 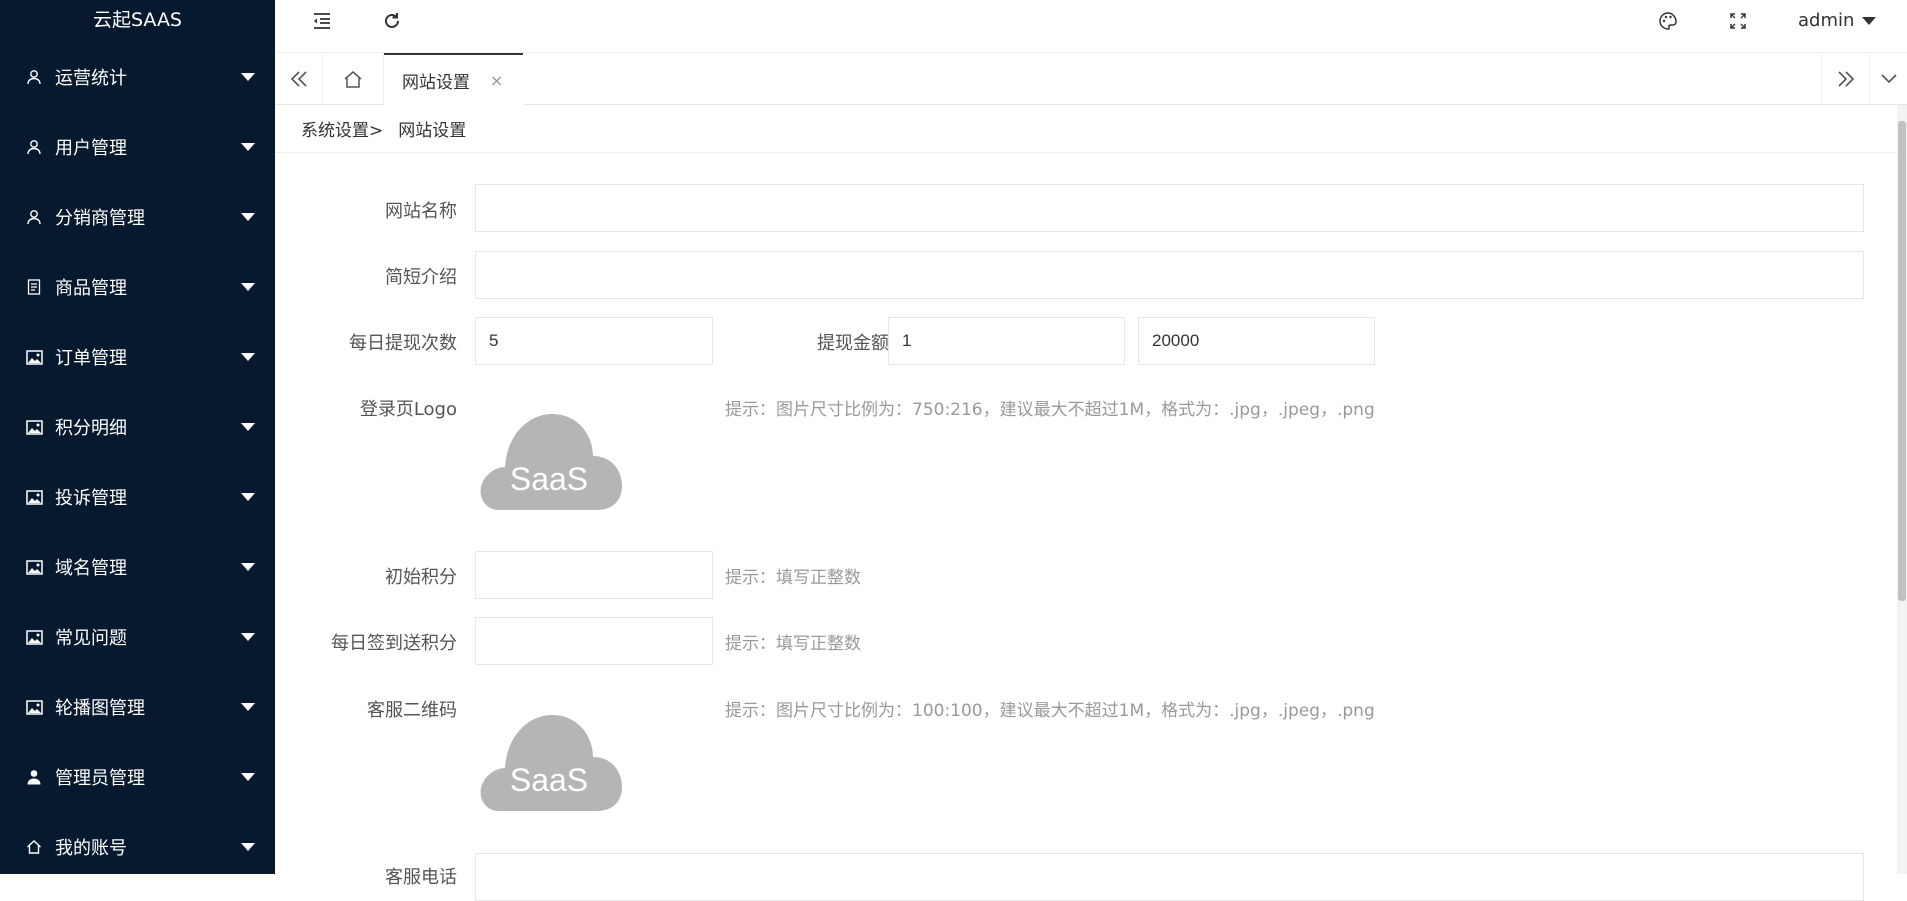 I want to click on sidebar-item-label: 域名管理, so click(x=91, y=568).